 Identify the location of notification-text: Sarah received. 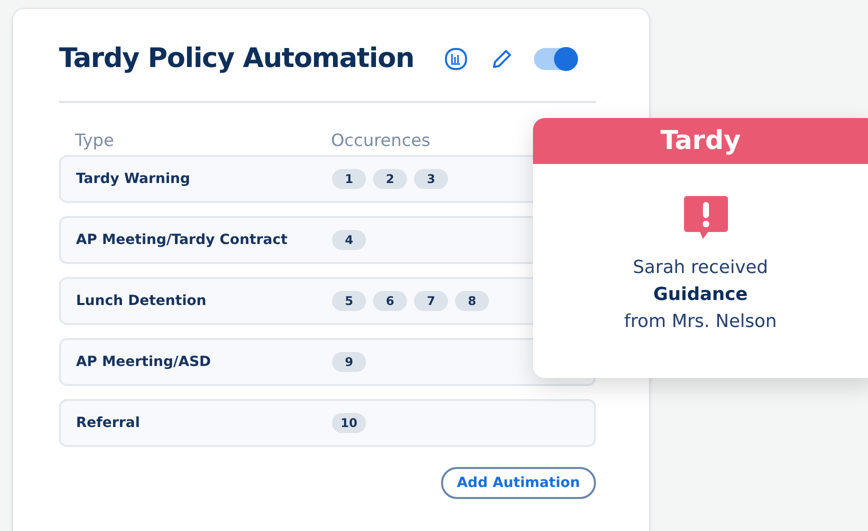
(700, 268).